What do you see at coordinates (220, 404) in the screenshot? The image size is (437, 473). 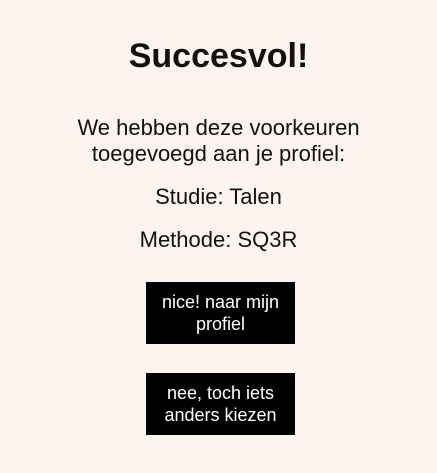 I see `choose-something-else-button: nee, toch iets anders kiezen` at bounding box center [220, 404].